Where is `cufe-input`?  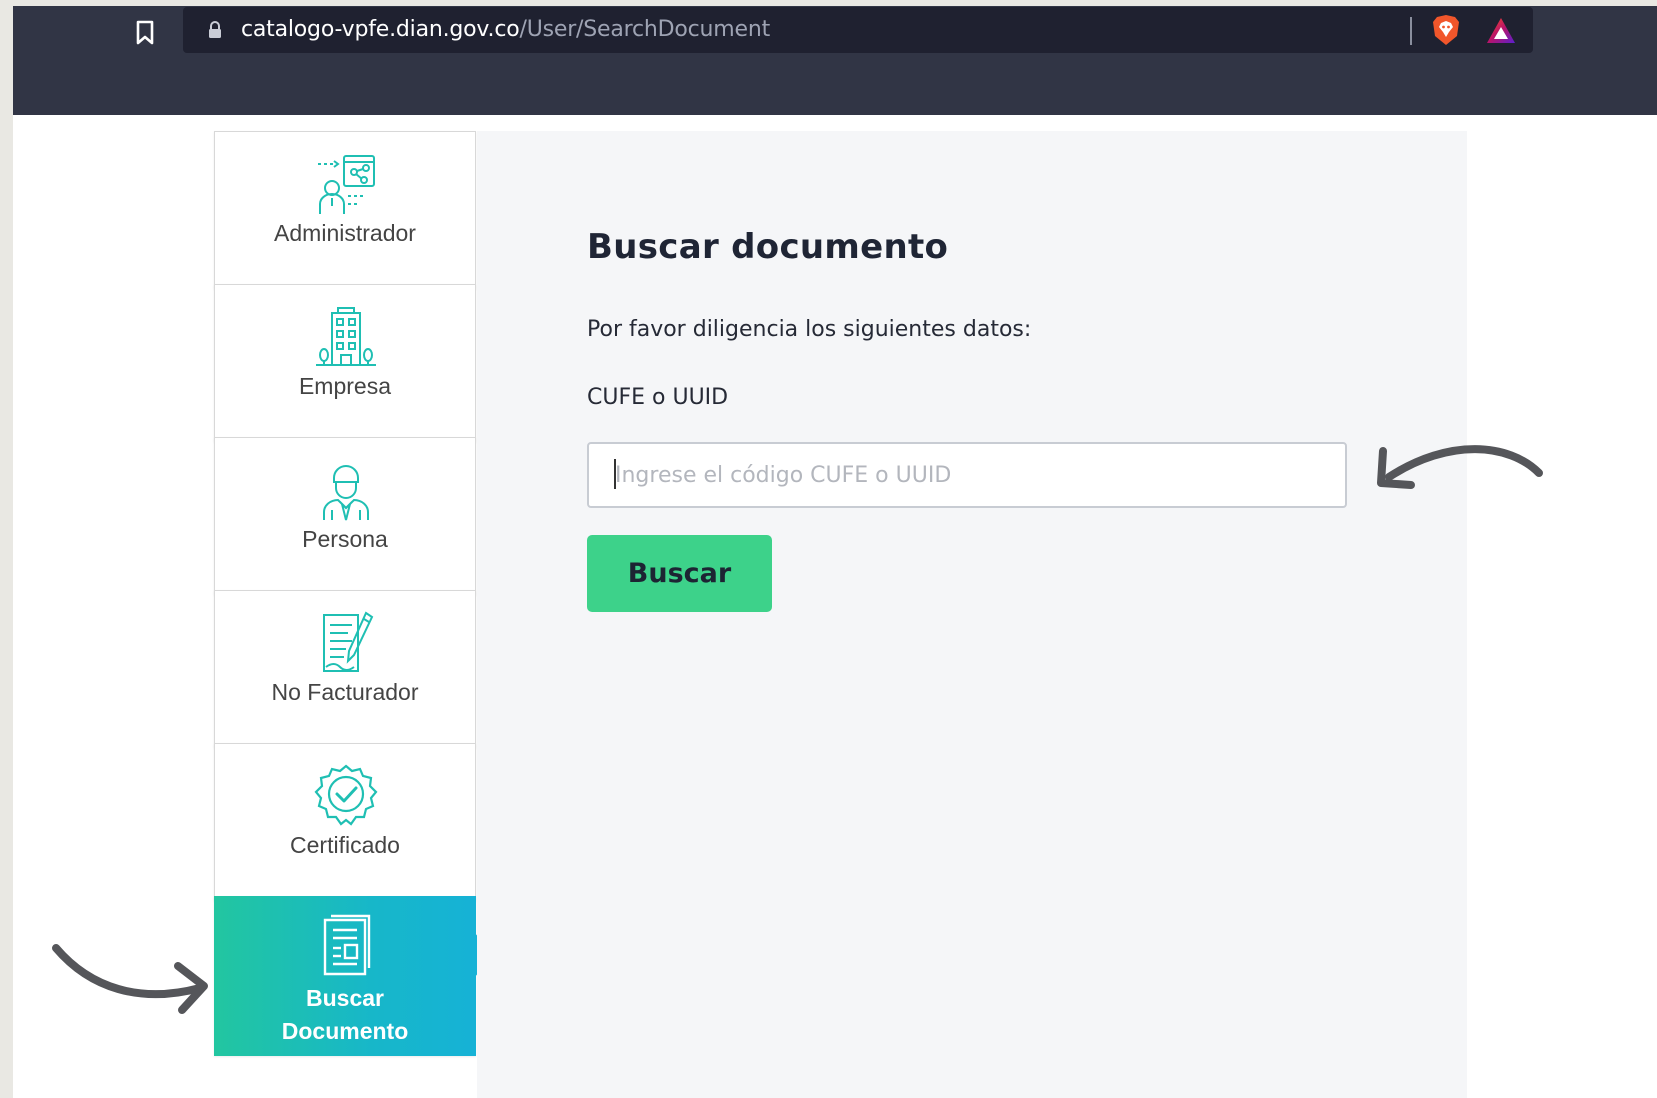 cufe-input is located at coordinates (967, 475).